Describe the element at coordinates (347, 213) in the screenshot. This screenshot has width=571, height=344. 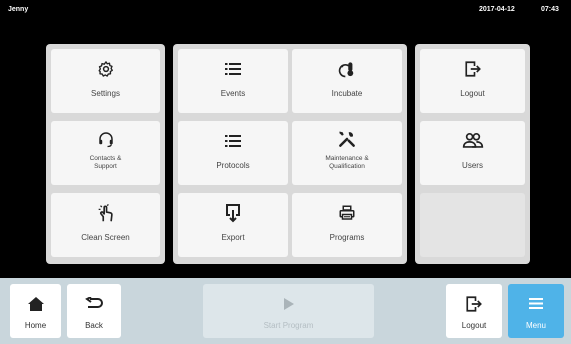
I see `printer-icon` at that location.